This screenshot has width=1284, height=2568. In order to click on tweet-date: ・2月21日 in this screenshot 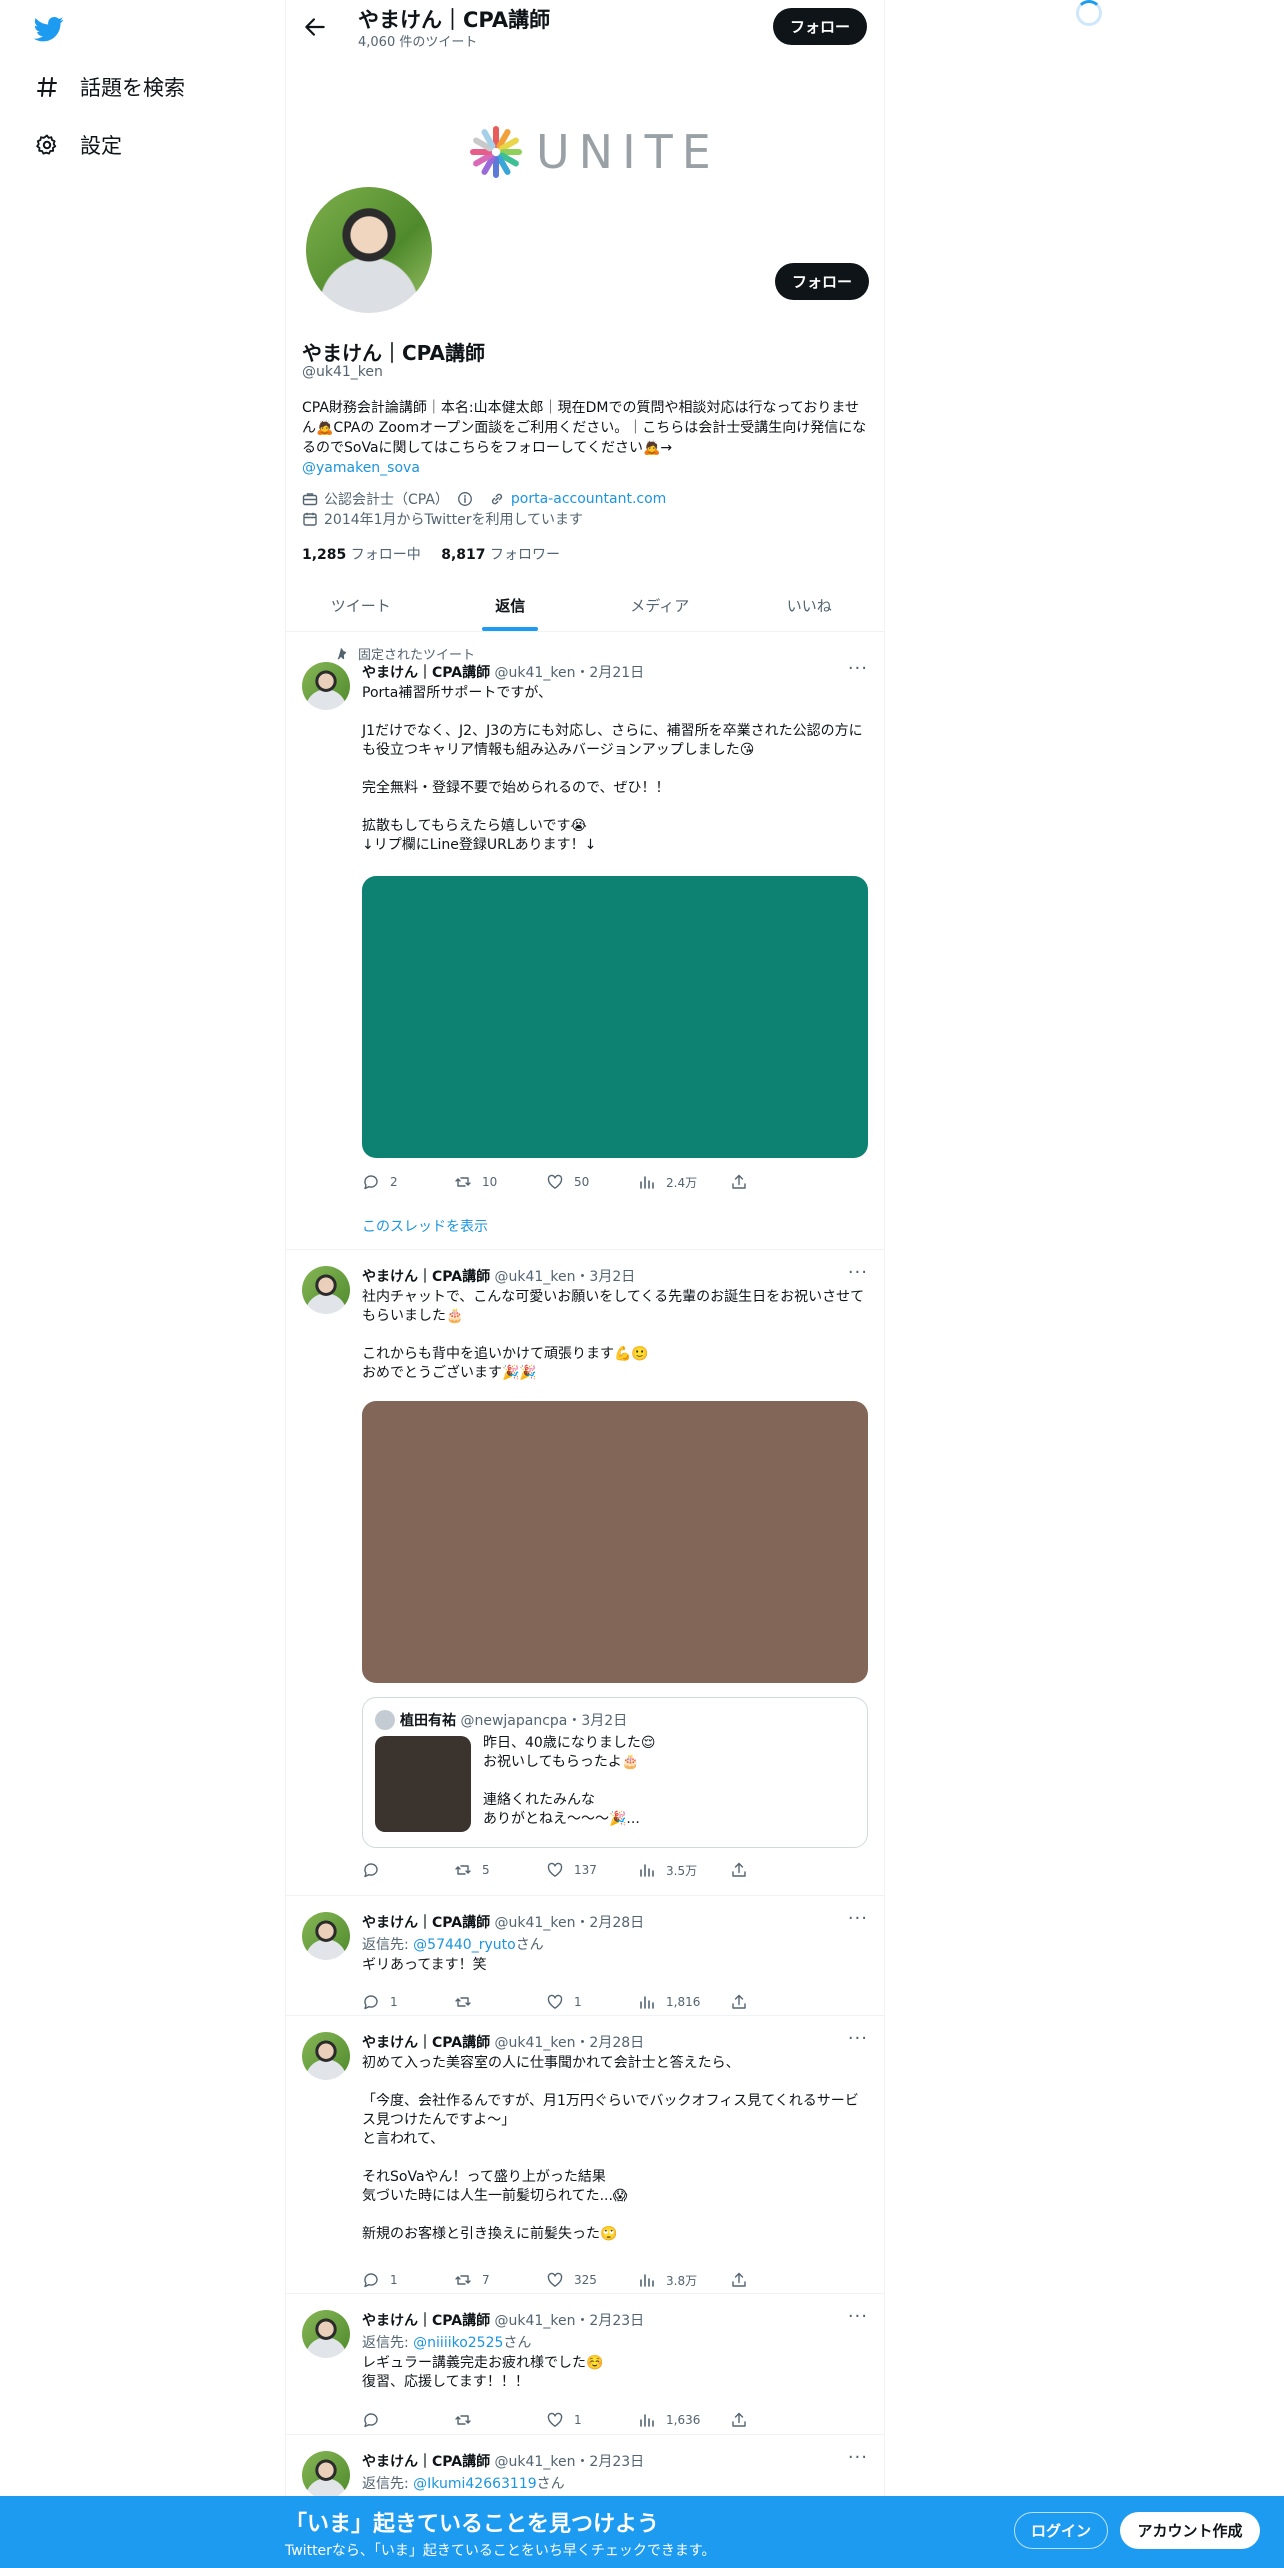, I will do `click(609, 673)`.